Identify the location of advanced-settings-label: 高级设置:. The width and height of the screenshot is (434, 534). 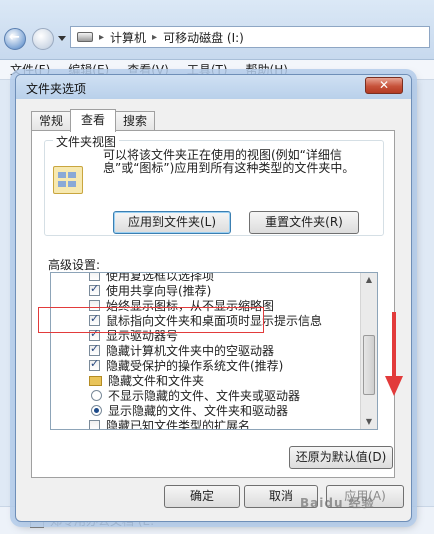
(74, 265).